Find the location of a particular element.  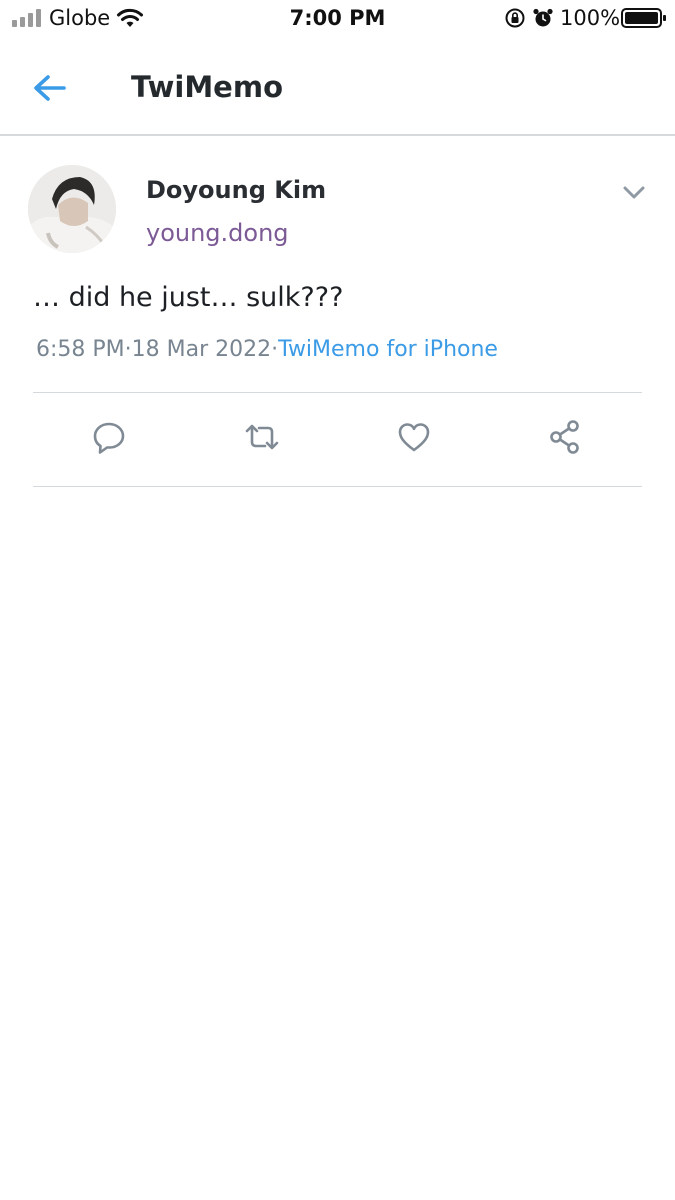

share-icon is located at coordinates (564, 437).